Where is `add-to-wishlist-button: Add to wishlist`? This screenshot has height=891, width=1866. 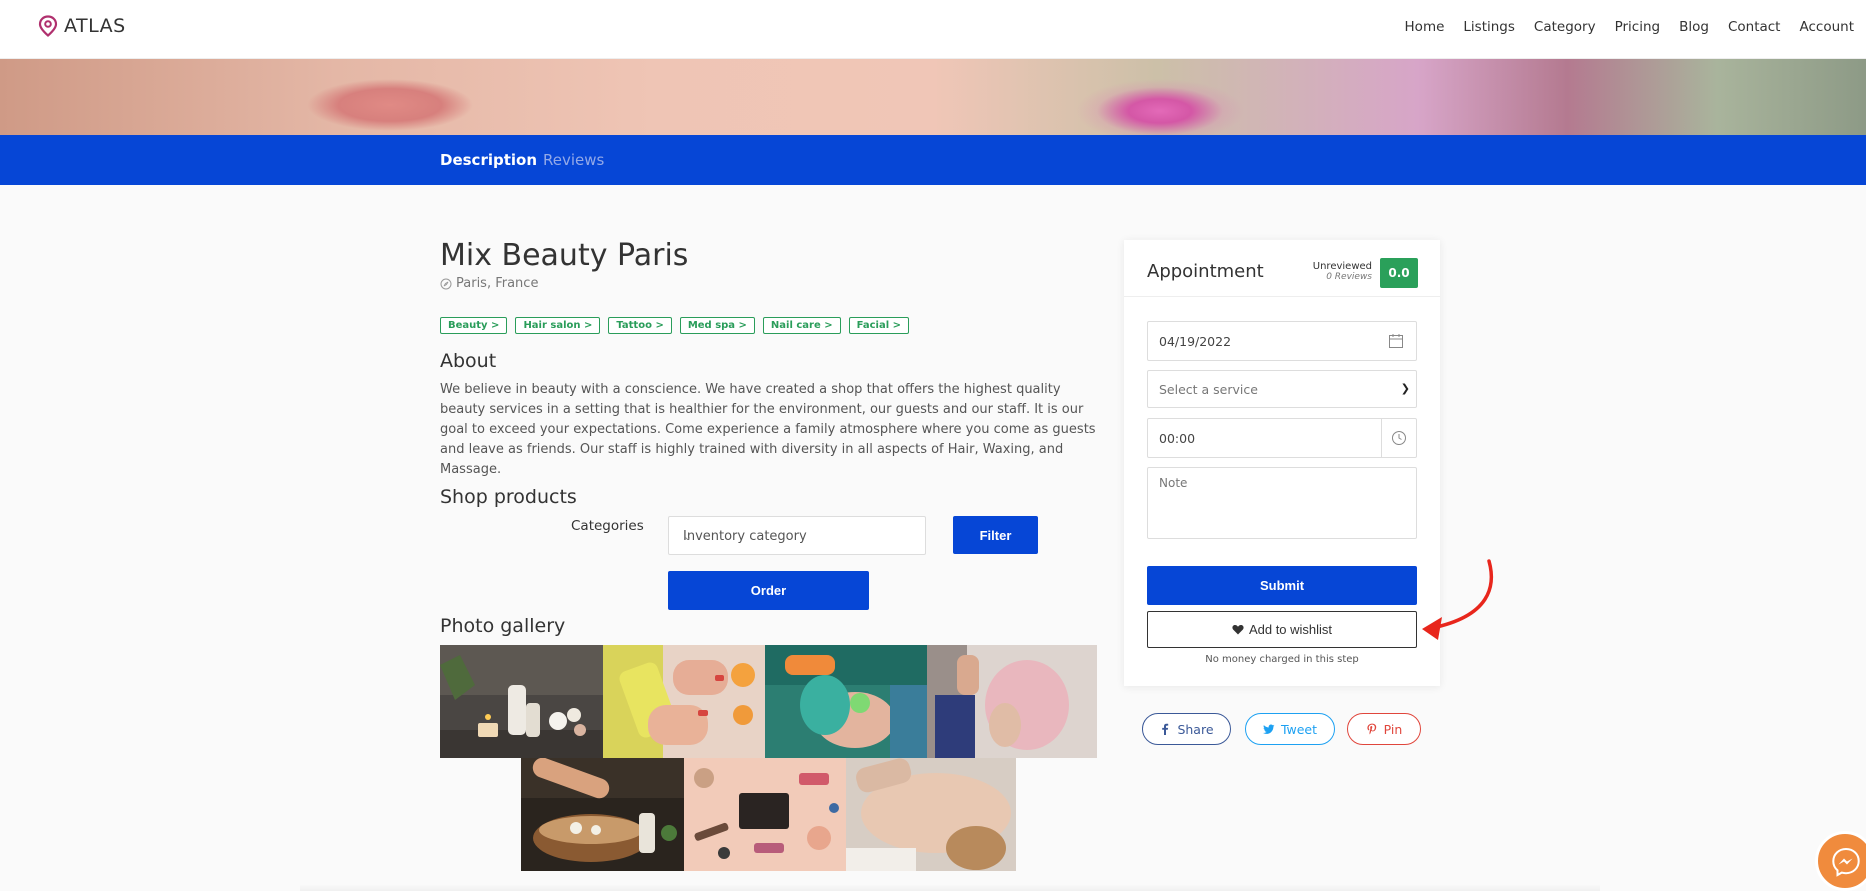 add-to-wishlist-button: Add to wishlist is located at coordinates (1282, 629).